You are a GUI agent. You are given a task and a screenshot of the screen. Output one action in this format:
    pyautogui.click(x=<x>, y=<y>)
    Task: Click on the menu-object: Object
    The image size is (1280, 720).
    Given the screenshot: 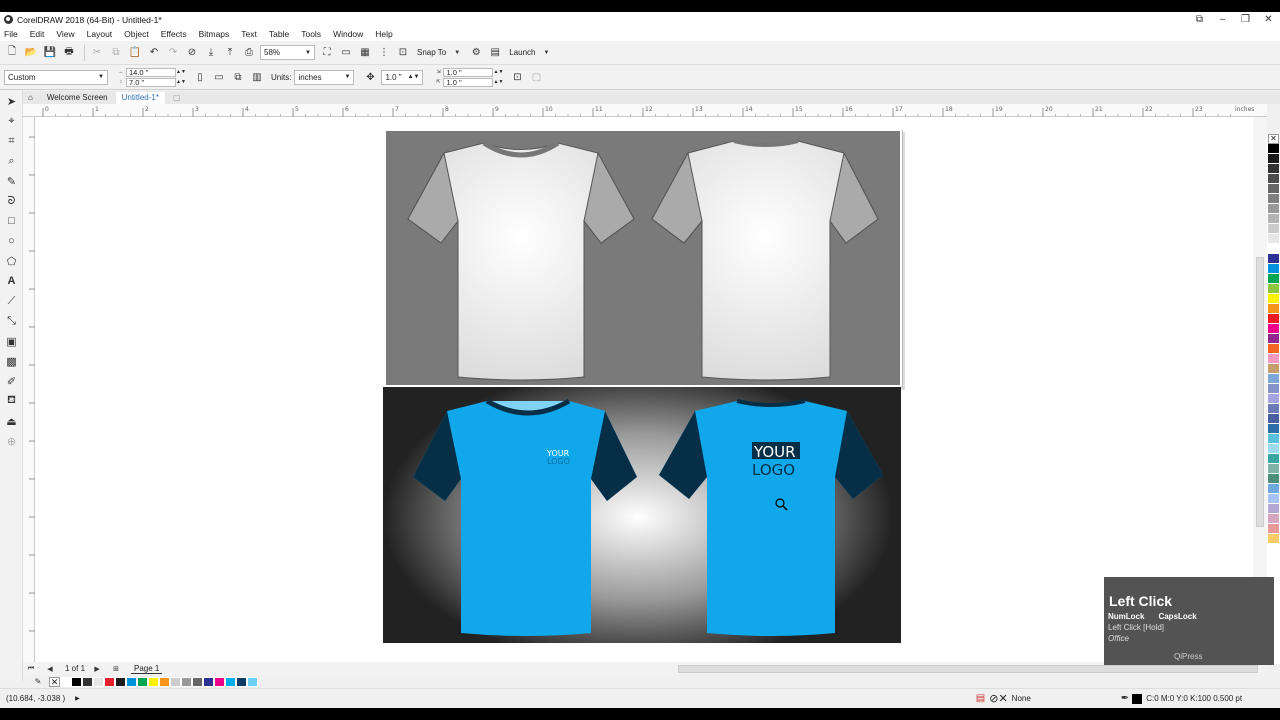 What is the action you would take?
    pyautogui.click(x=136, y=34)
    